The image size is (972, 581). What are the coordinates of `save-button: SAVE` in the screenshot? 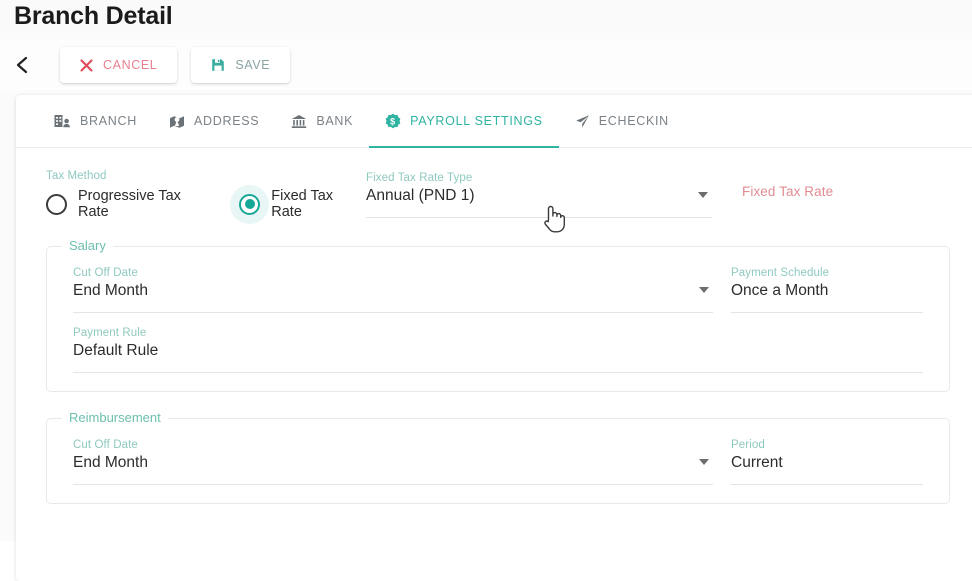 It's located at (241, 65).